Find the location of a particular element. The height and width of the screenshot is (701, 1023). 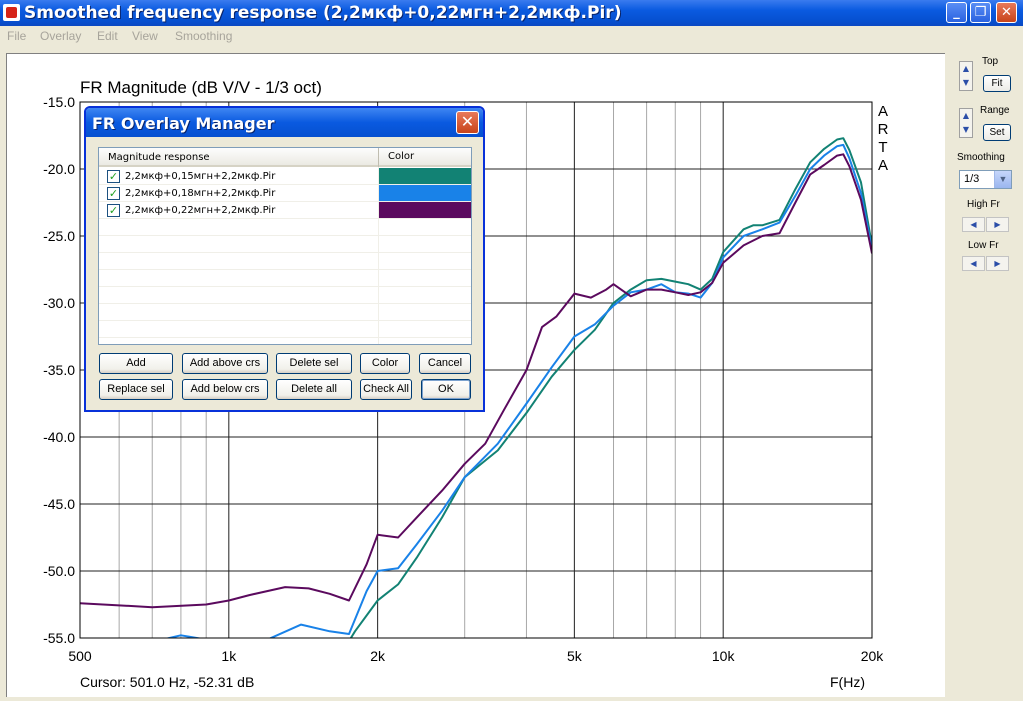

range-label: Range is located at coordinates (995, 110).